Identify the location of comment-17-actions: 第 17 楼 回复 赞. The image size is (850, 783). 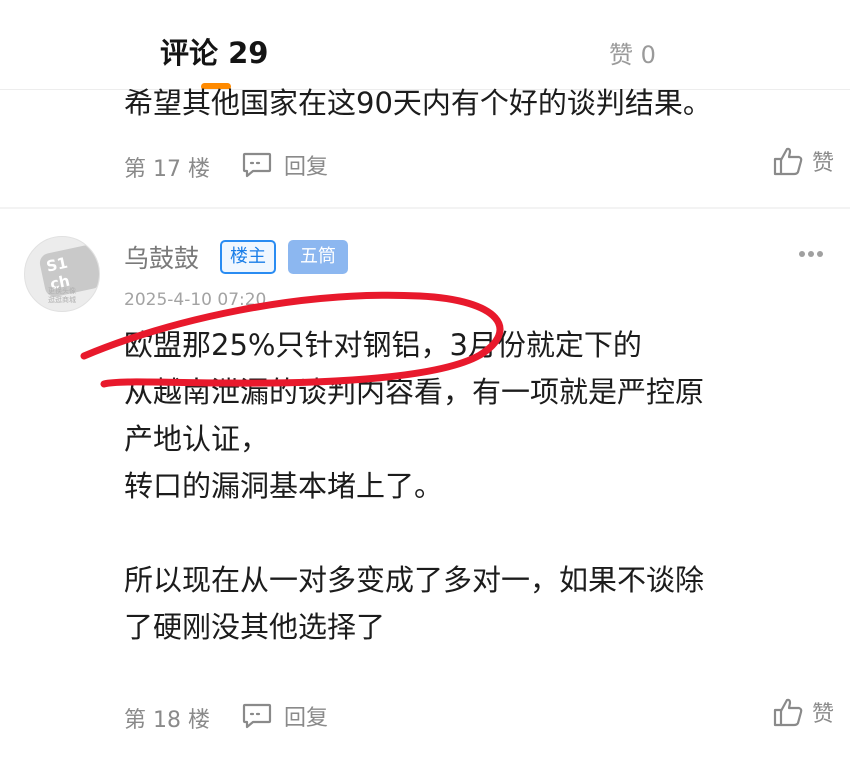
(479, 165).